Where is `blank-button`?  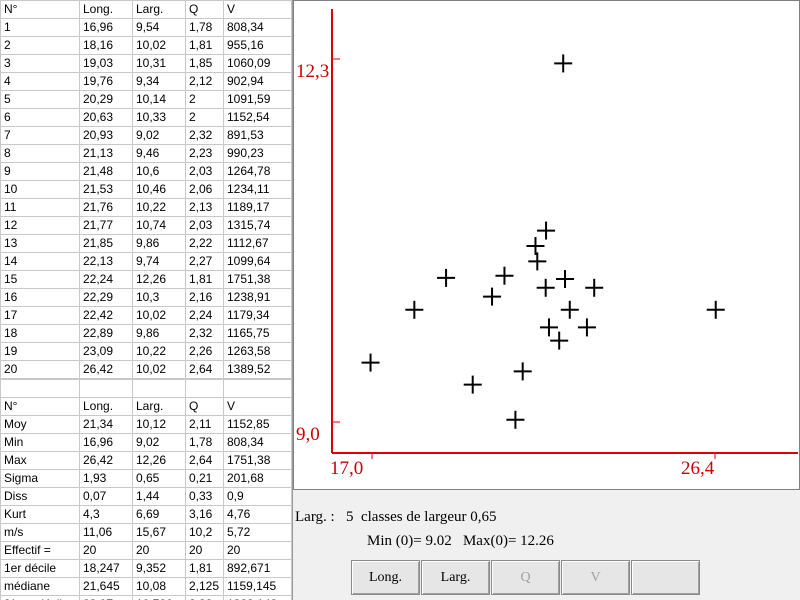 blank-button is located at coordinates (665, 577).